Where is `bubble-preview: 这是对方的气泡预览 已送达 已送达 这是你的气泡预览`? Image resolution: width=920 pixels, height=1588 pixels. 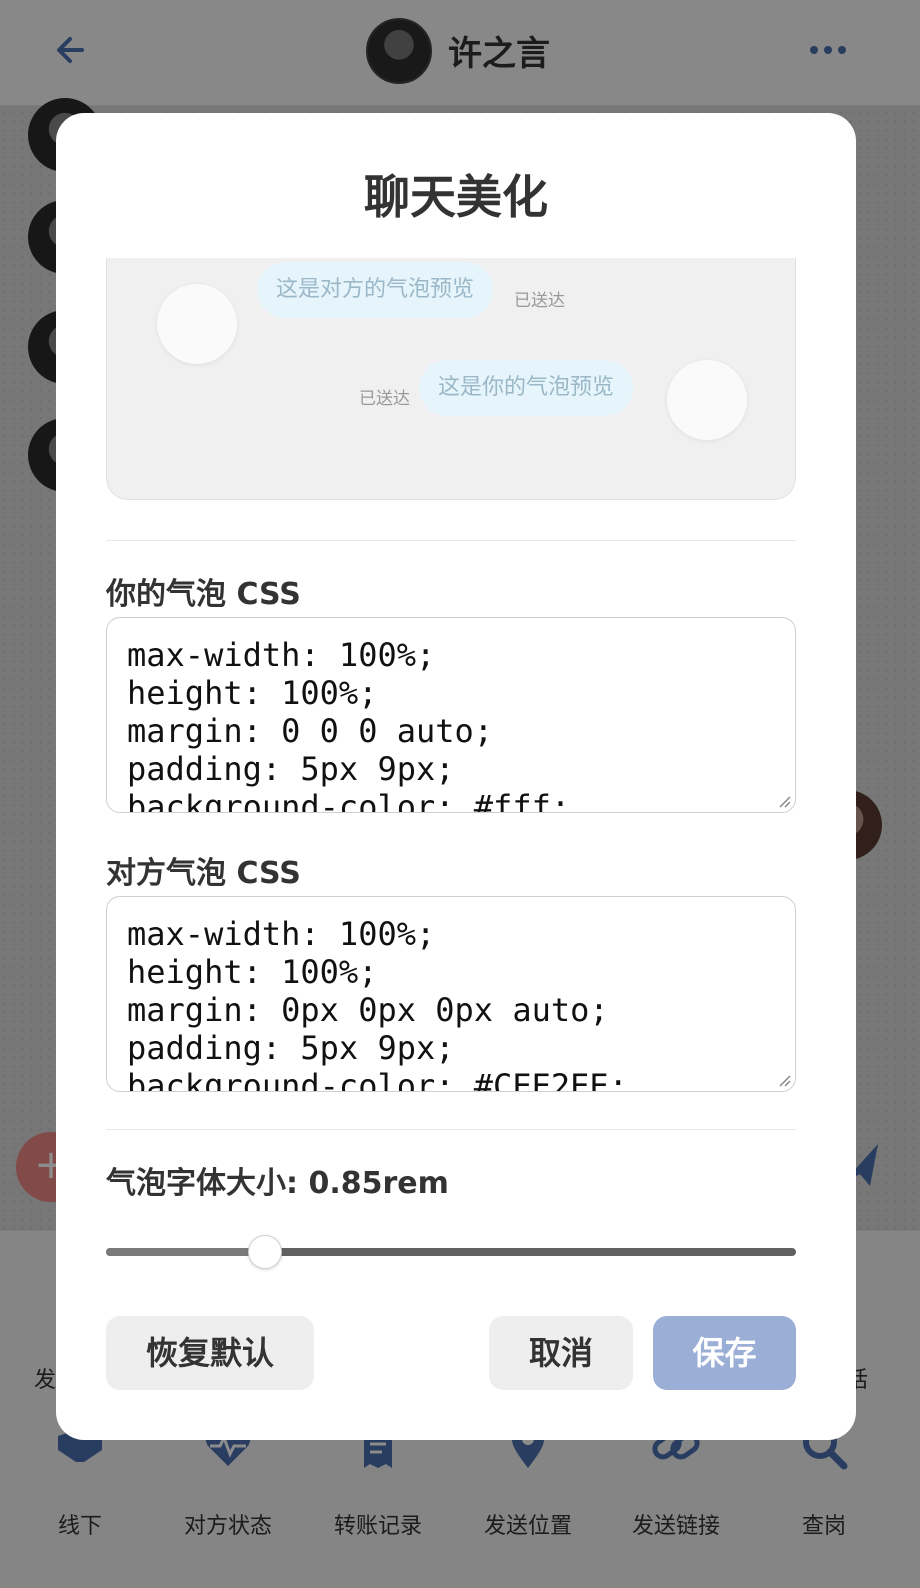
bubble-preview: 这是对方的气泡预览 已送达 已送达 这是你的气泡预览 is located at coordinates (451, 379).